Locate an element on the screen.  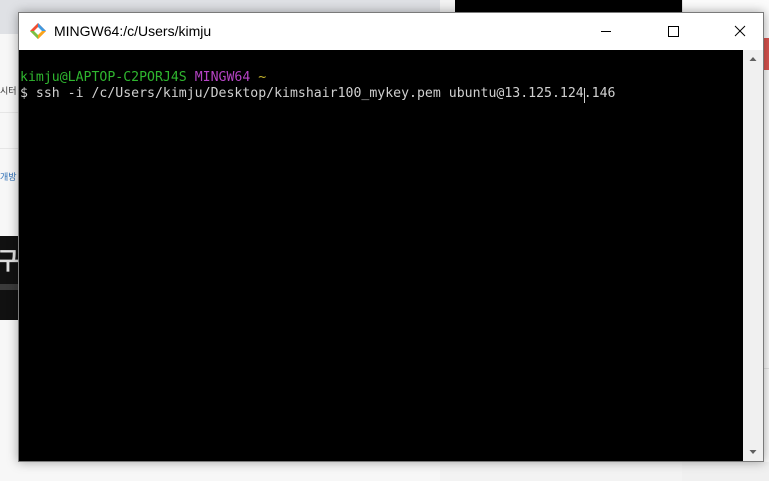
prompt-user-host: kimju@LAPTOP-C2PORJ4S is located at coordinates (103, 77).